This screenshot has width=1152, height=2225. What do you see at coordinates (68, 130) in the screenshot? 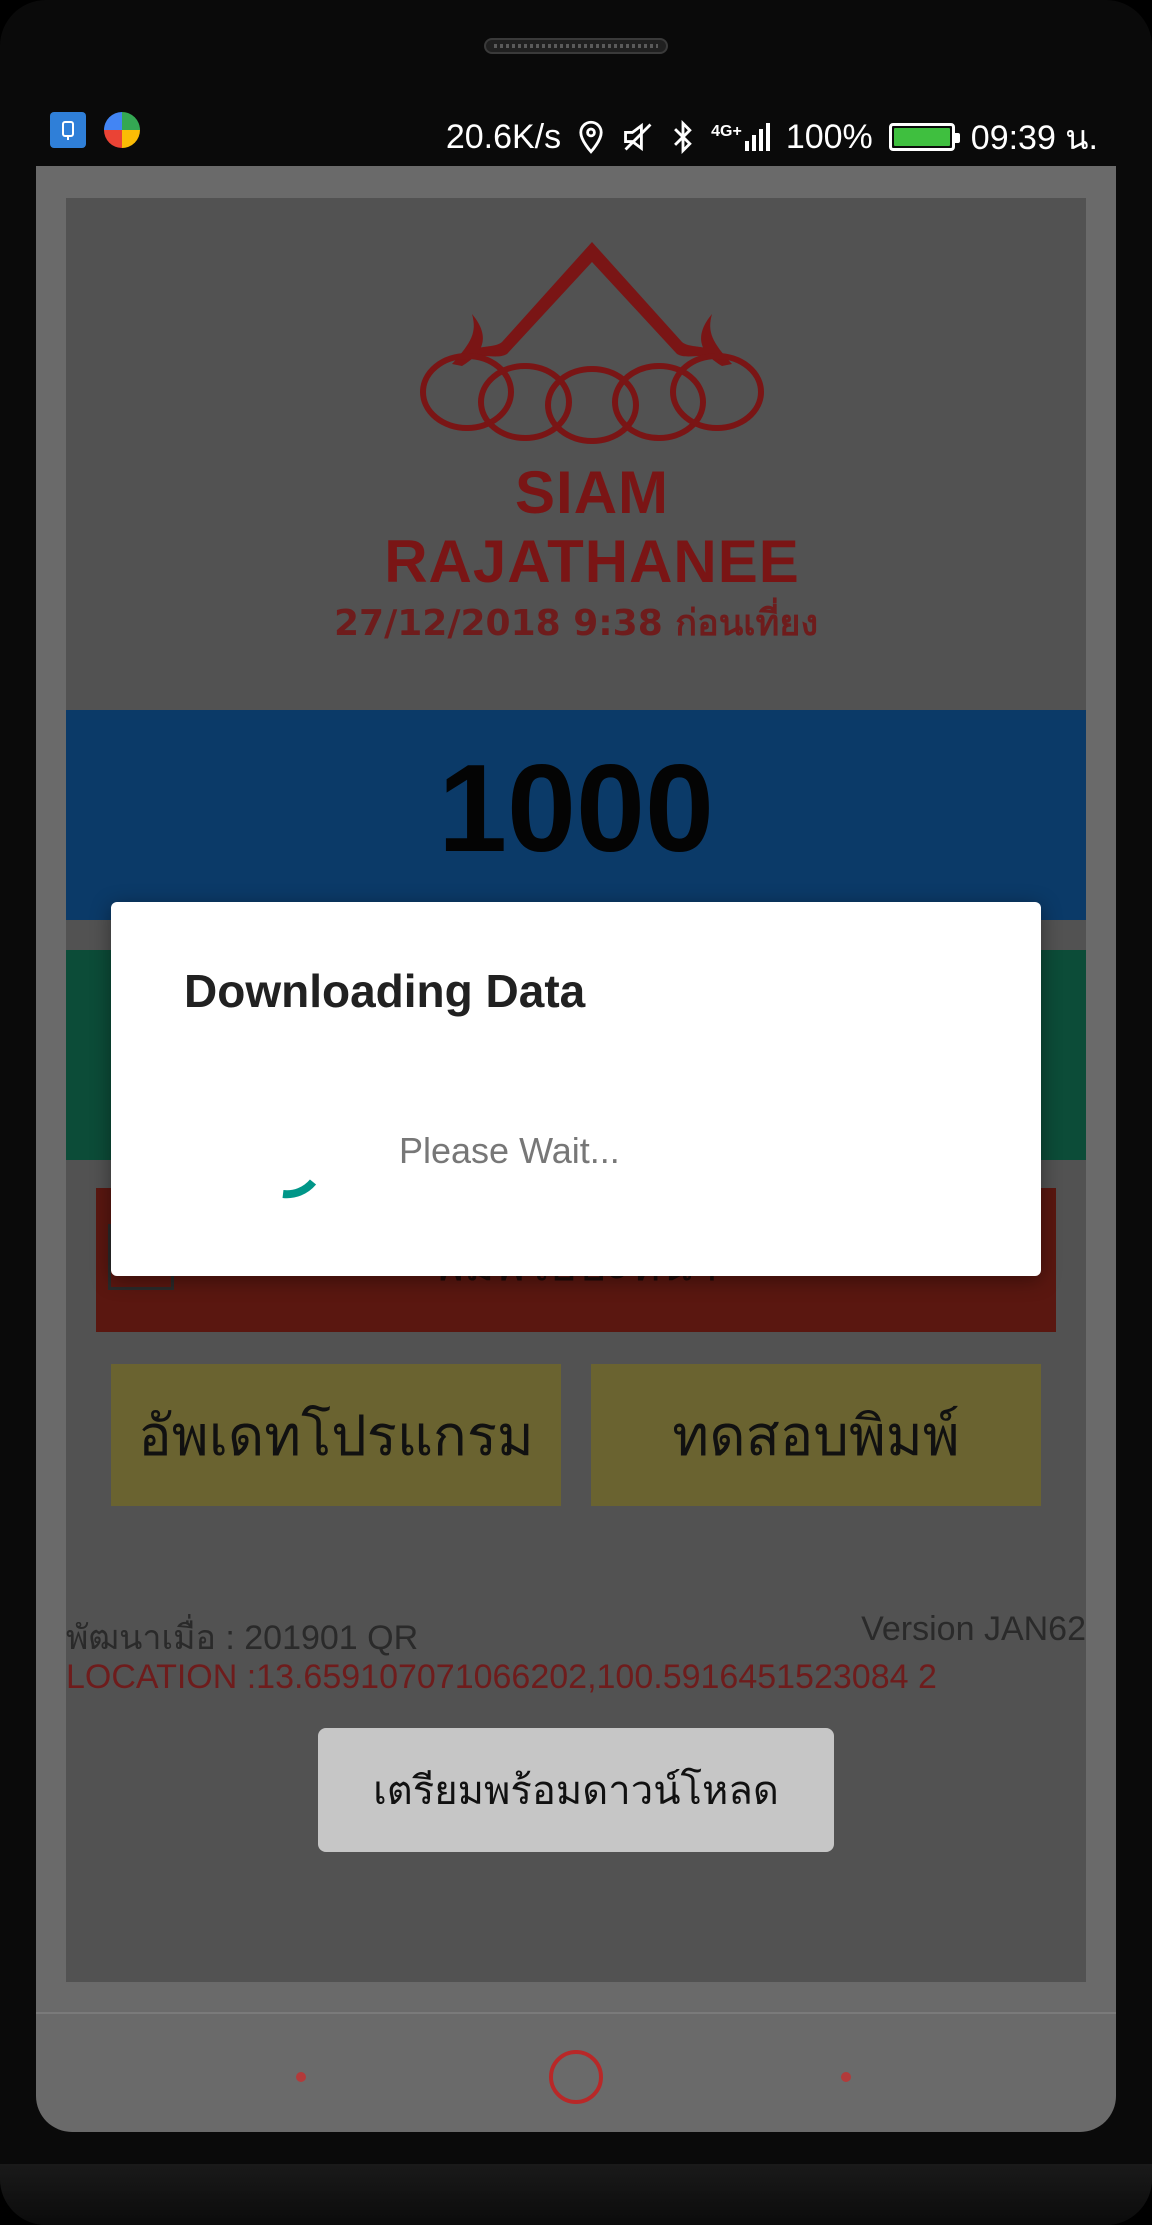
I see `usb-debug-icon` at bounding box center [68, 130].